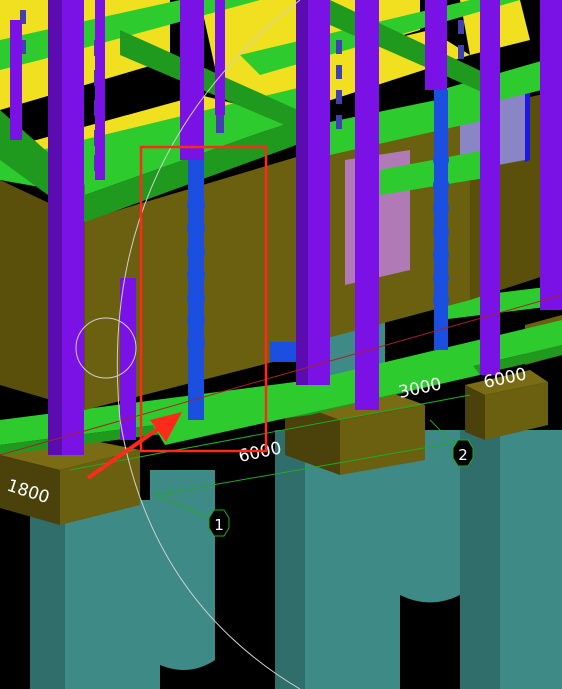  Describe the element at coordinates (284, 352) in the screenshot. I see `rebar-bottom-stub` at that location.